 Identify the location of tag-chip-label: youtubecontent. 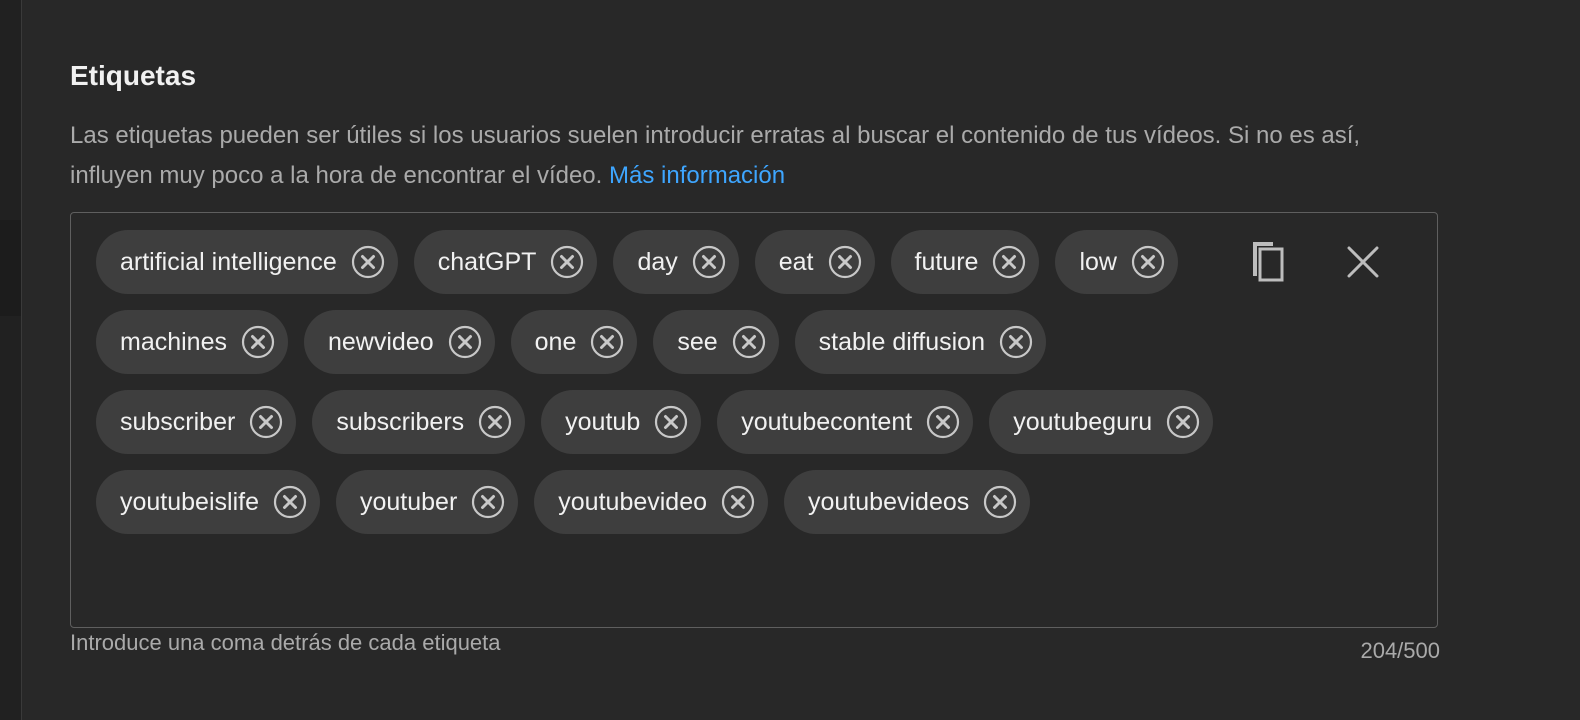
(827, 422).